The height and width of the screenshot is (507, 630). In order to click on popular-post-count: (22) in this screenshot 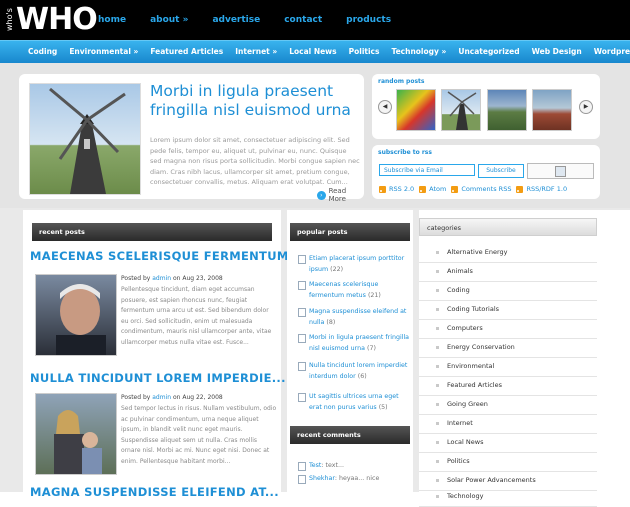, I will do `click(337, 269)`.